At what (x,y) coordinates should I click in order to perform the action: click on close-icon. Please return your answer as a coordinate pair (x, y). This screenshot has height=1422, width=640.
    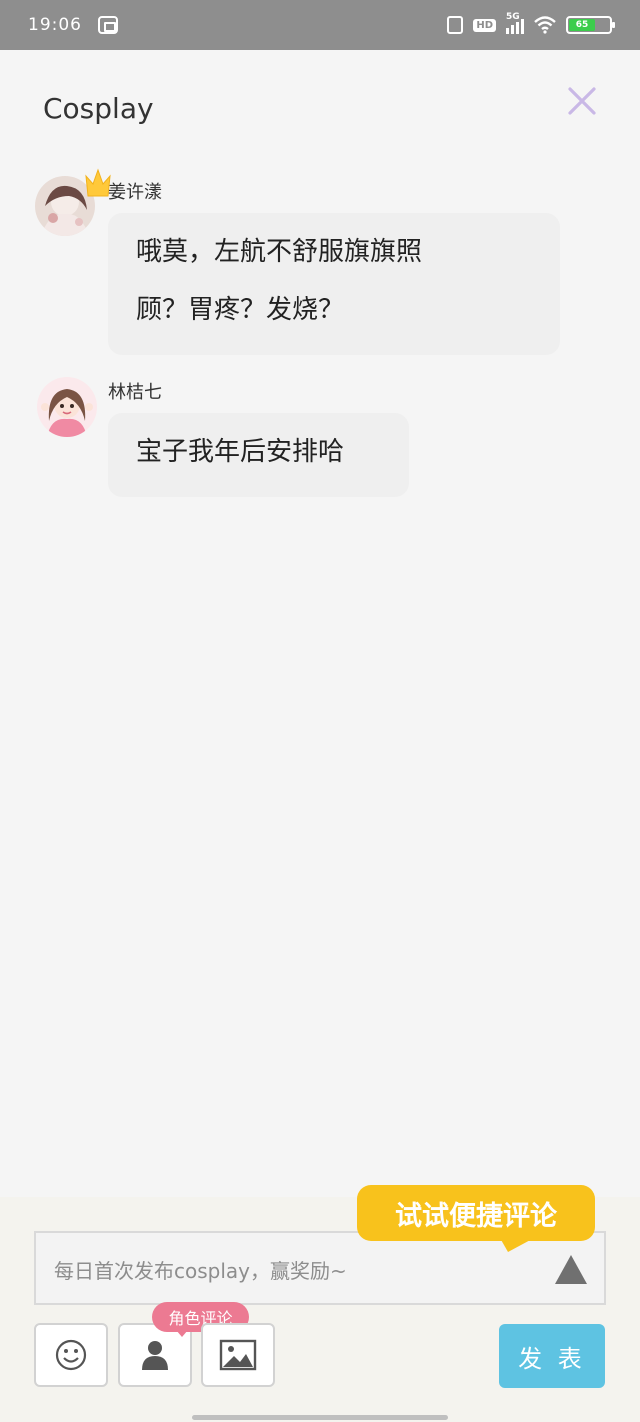
    Looking at the image, I should click on (582, 101).